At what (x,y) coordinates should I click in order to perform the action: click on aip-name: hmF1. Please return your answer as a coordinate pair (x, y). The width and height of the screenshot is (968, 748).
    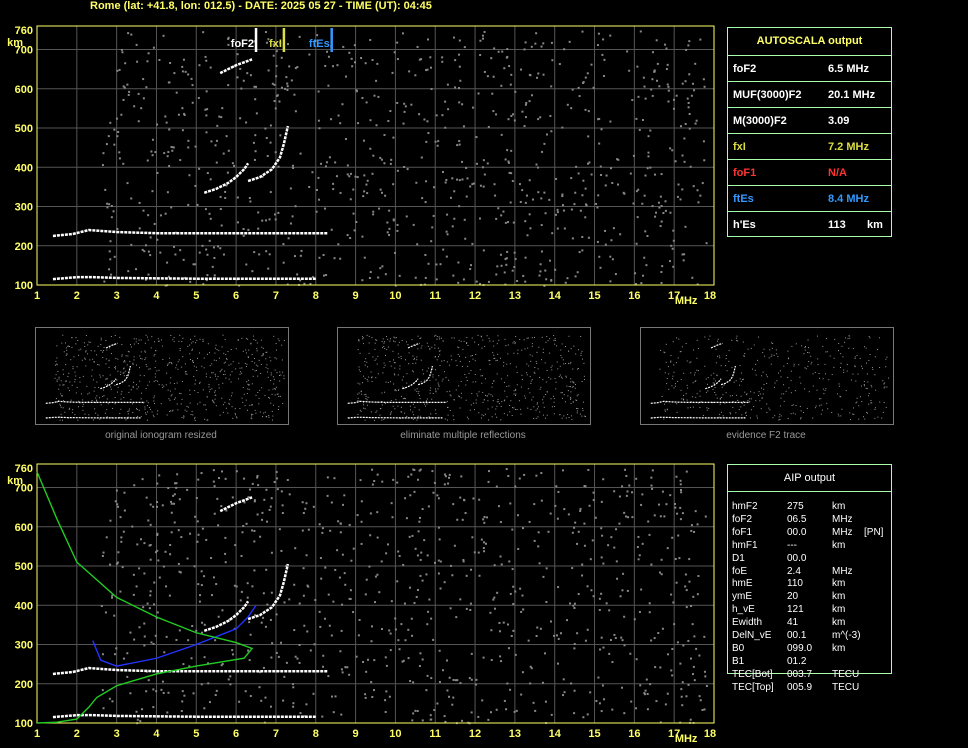
    Looking at the image, I should click on (745, 545).